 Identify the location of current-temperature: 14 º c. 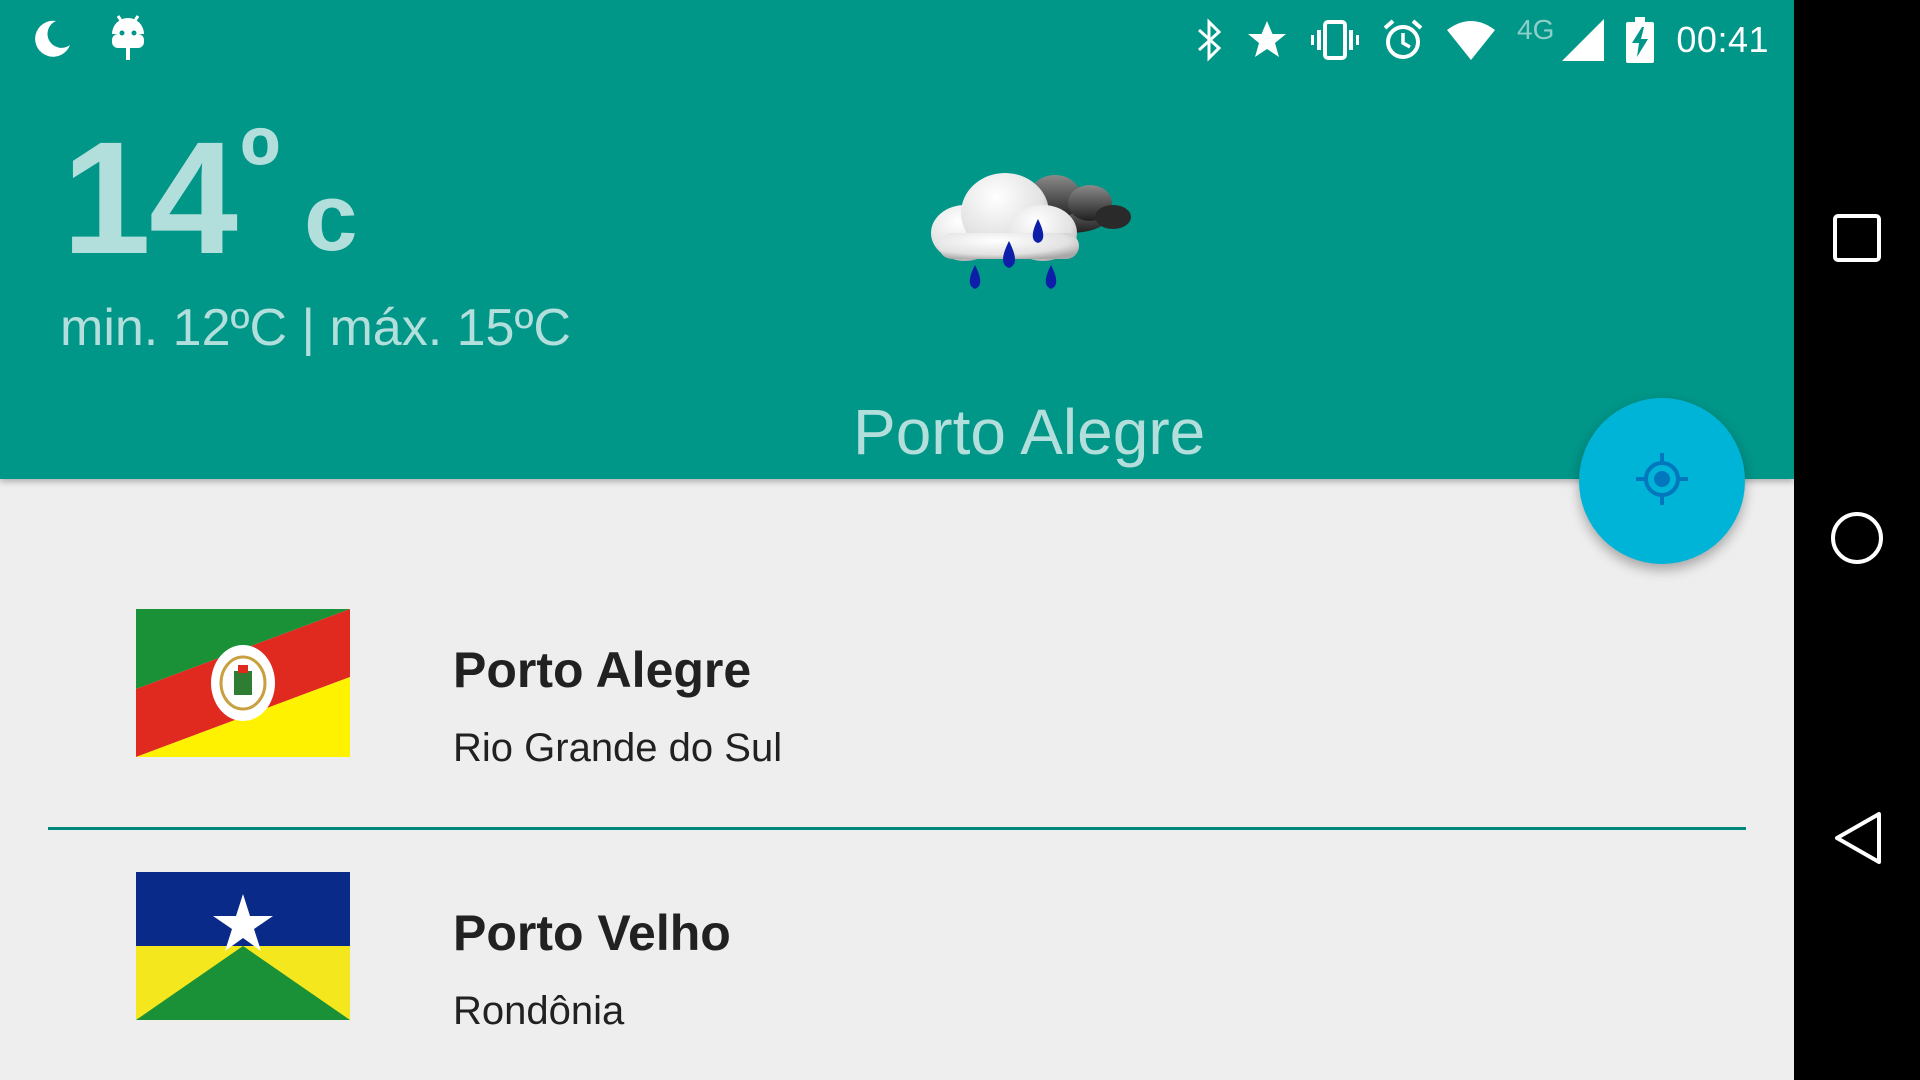
(210, 197).